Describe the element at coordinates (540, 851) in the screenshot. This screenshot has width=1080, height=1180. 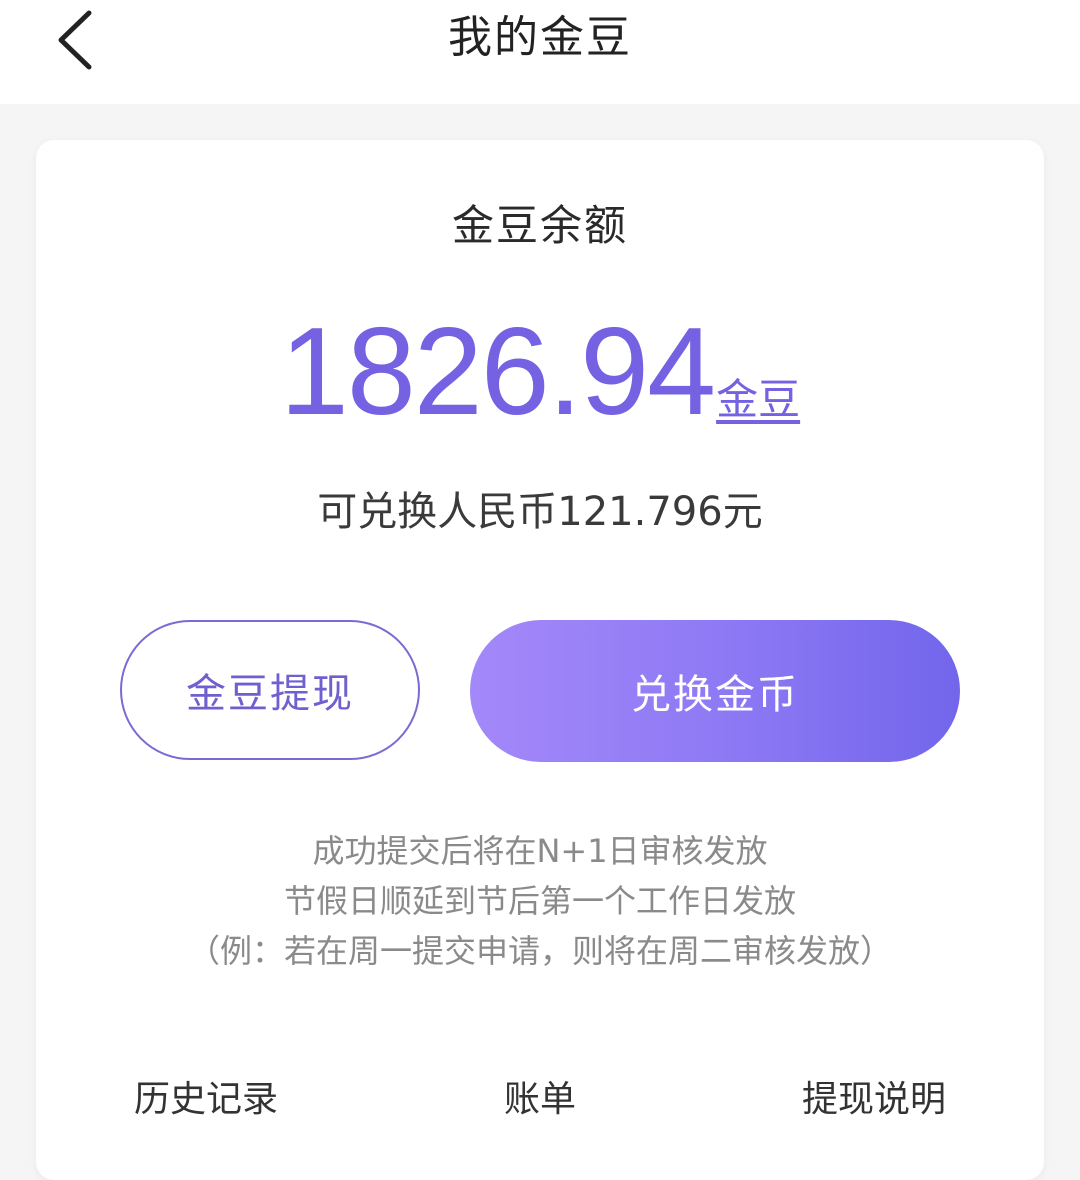
I see `note-line: 成功提交后将在N+1日审核发放` at that location.